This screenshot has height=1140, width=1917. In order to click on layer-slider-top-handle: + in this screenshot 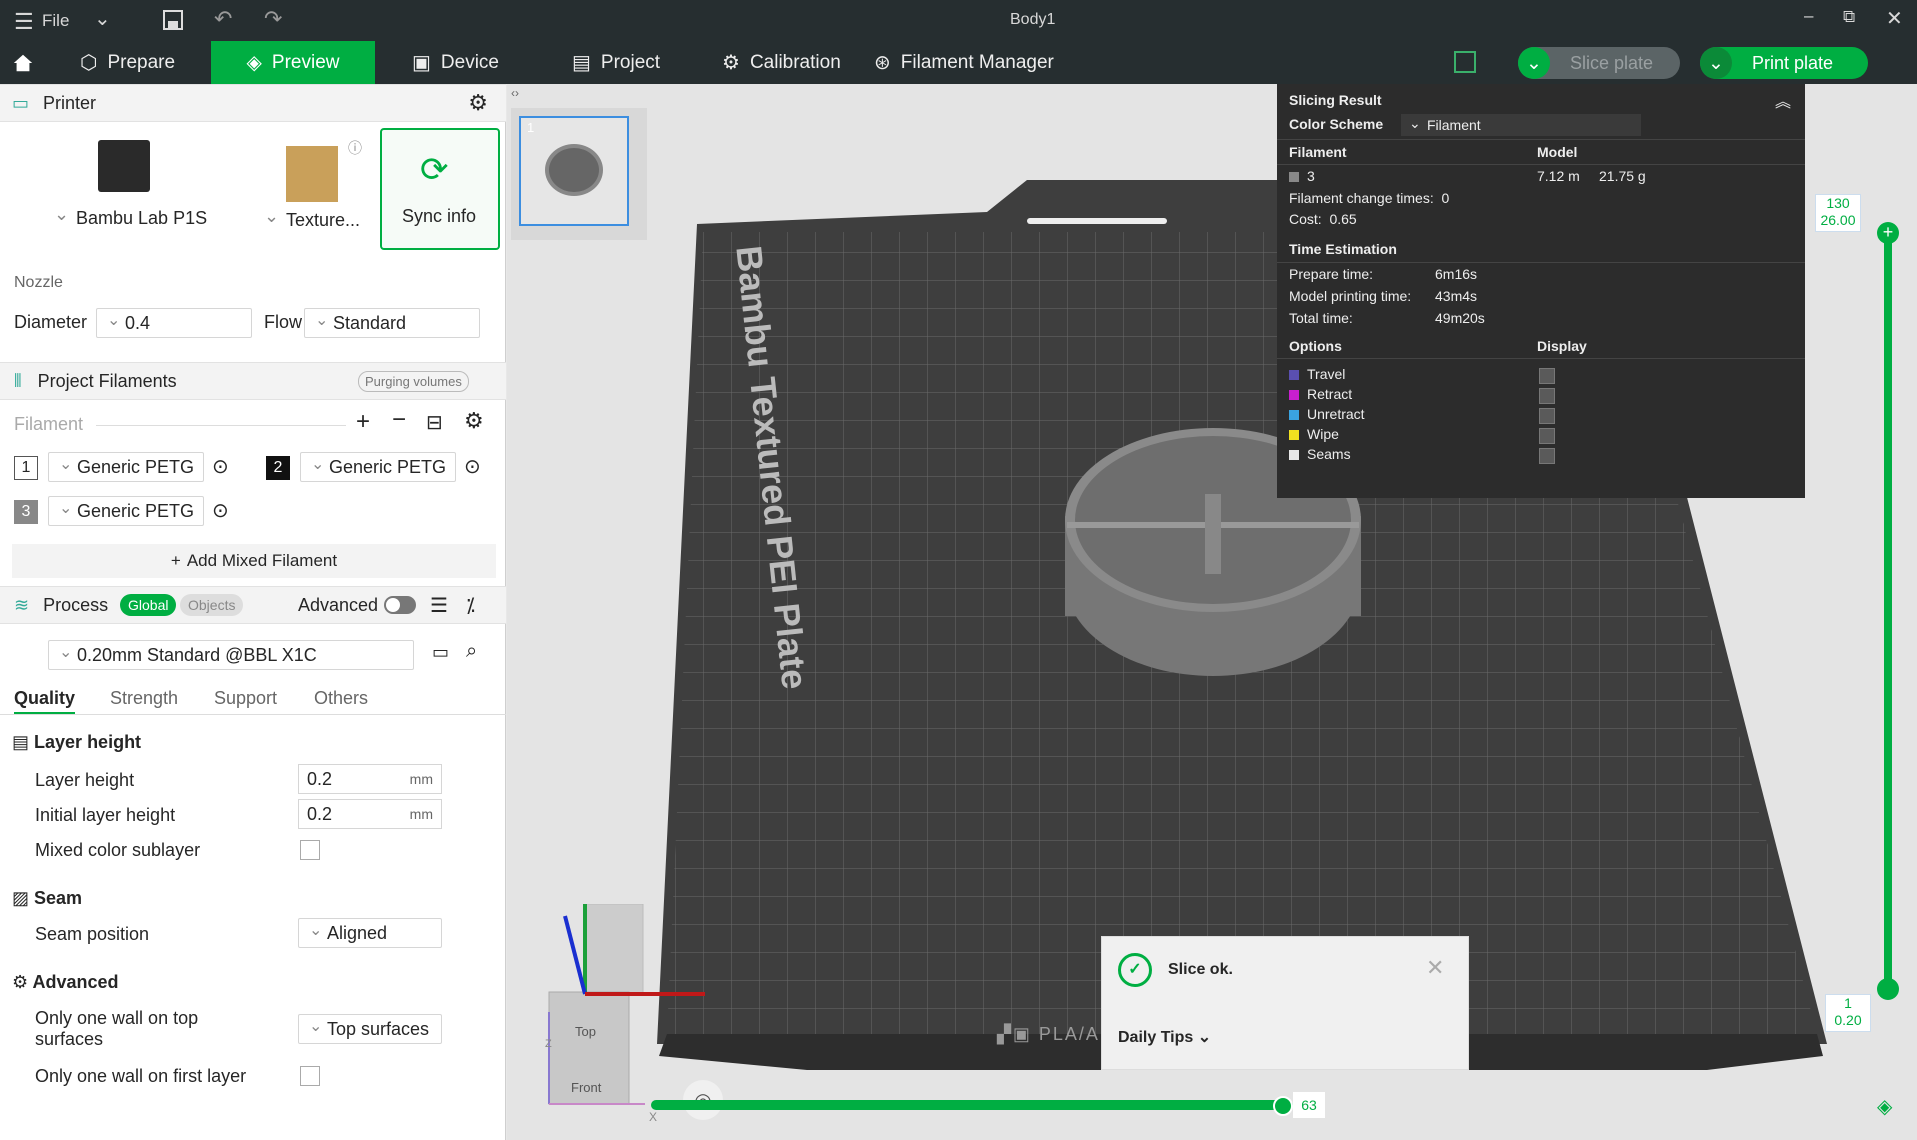, I will do `click(1888, 233)`.